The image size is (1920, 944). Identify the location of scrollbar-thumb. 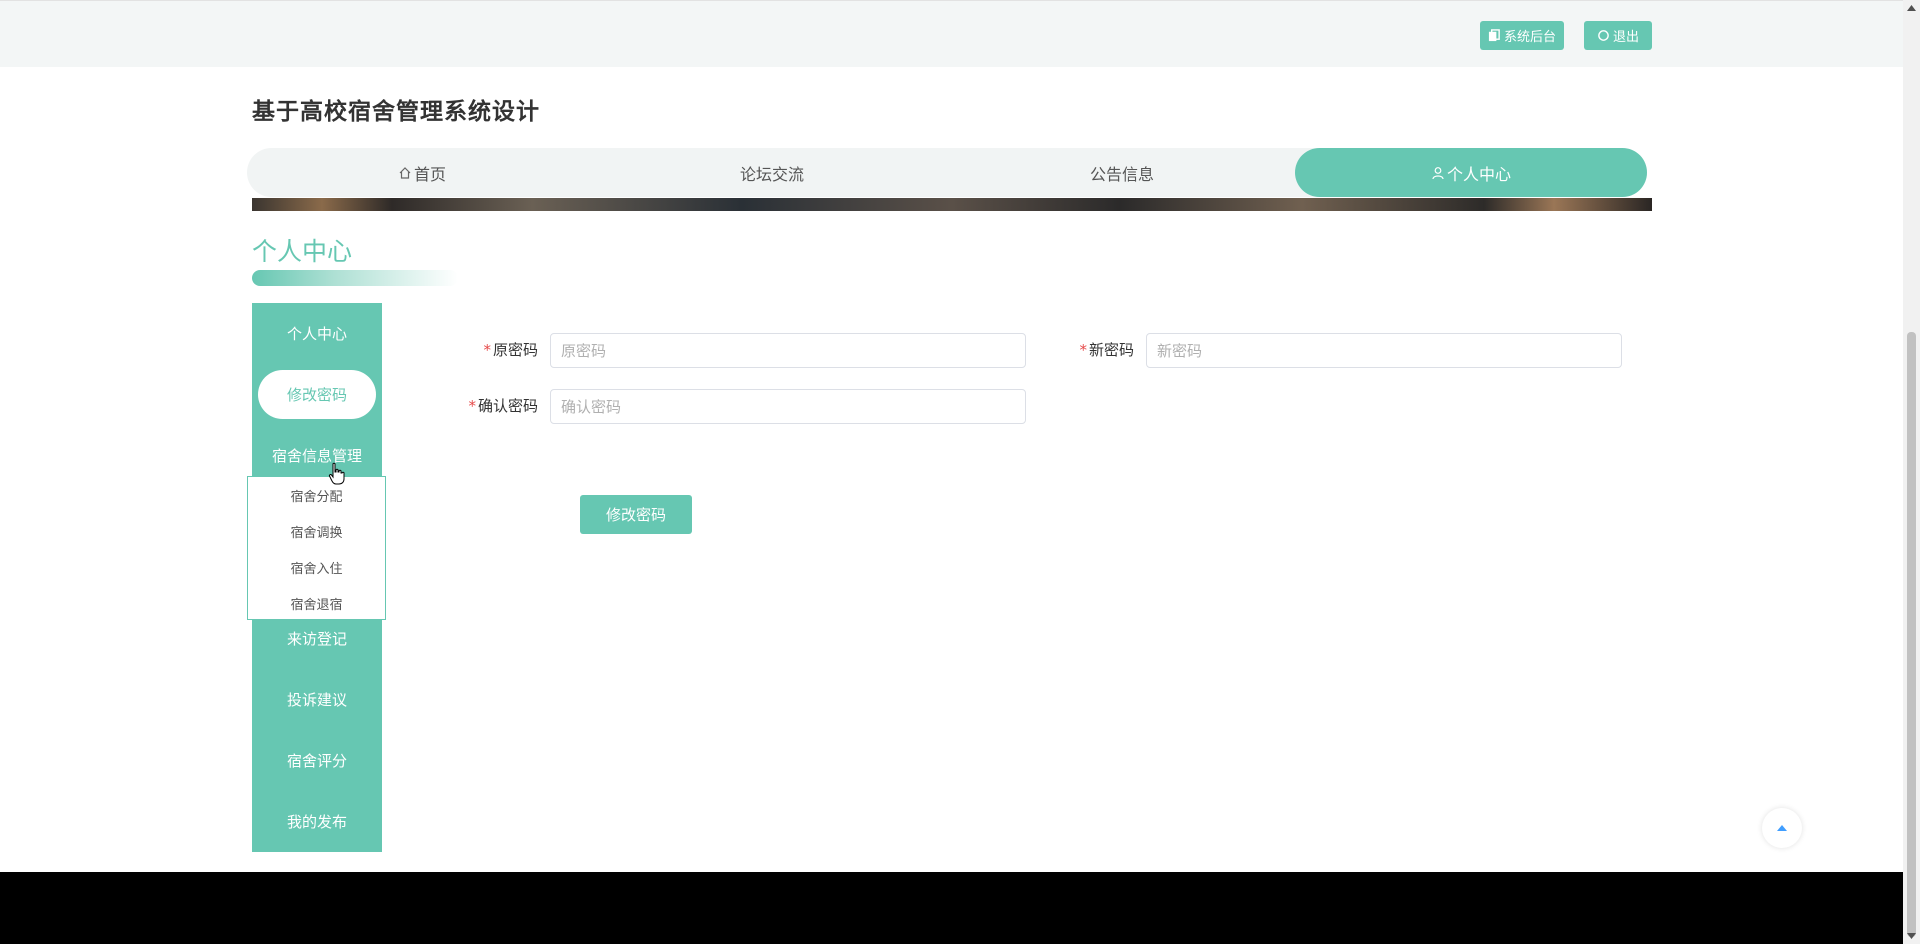
(1911, 634).